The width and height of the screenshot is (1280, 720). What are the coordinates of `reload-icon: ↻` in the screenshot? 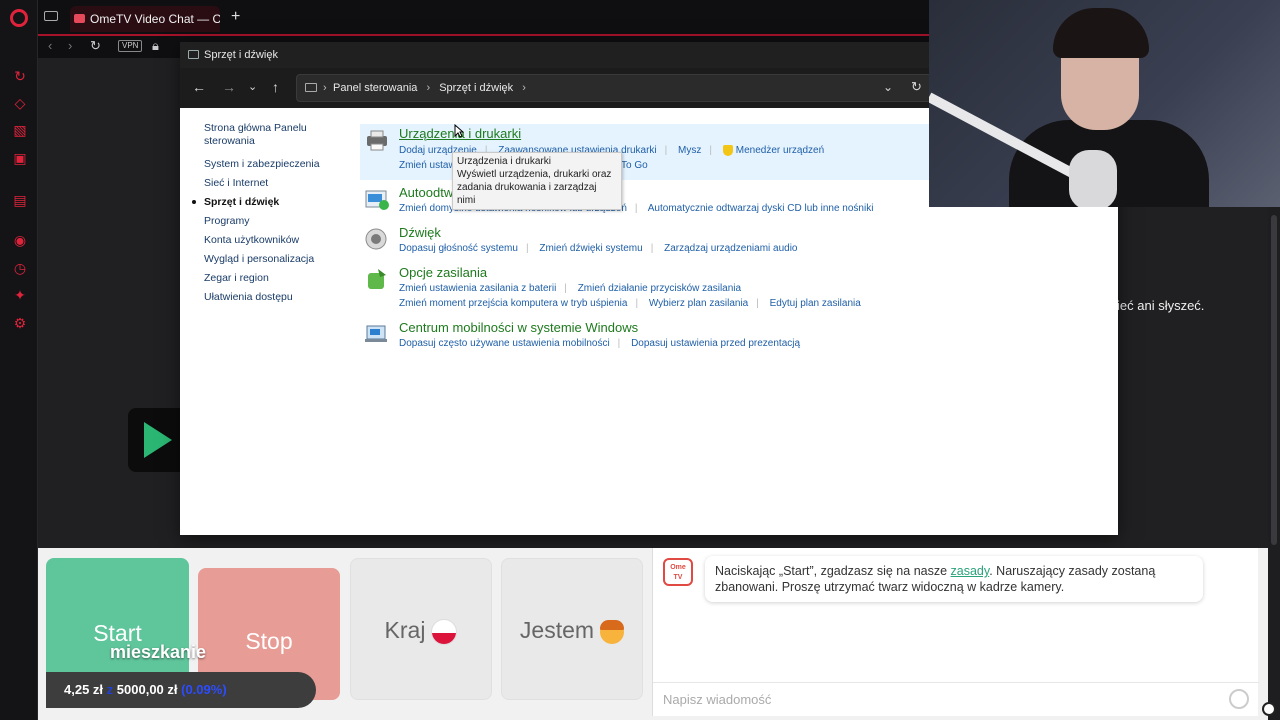 It's located at (95, 46).